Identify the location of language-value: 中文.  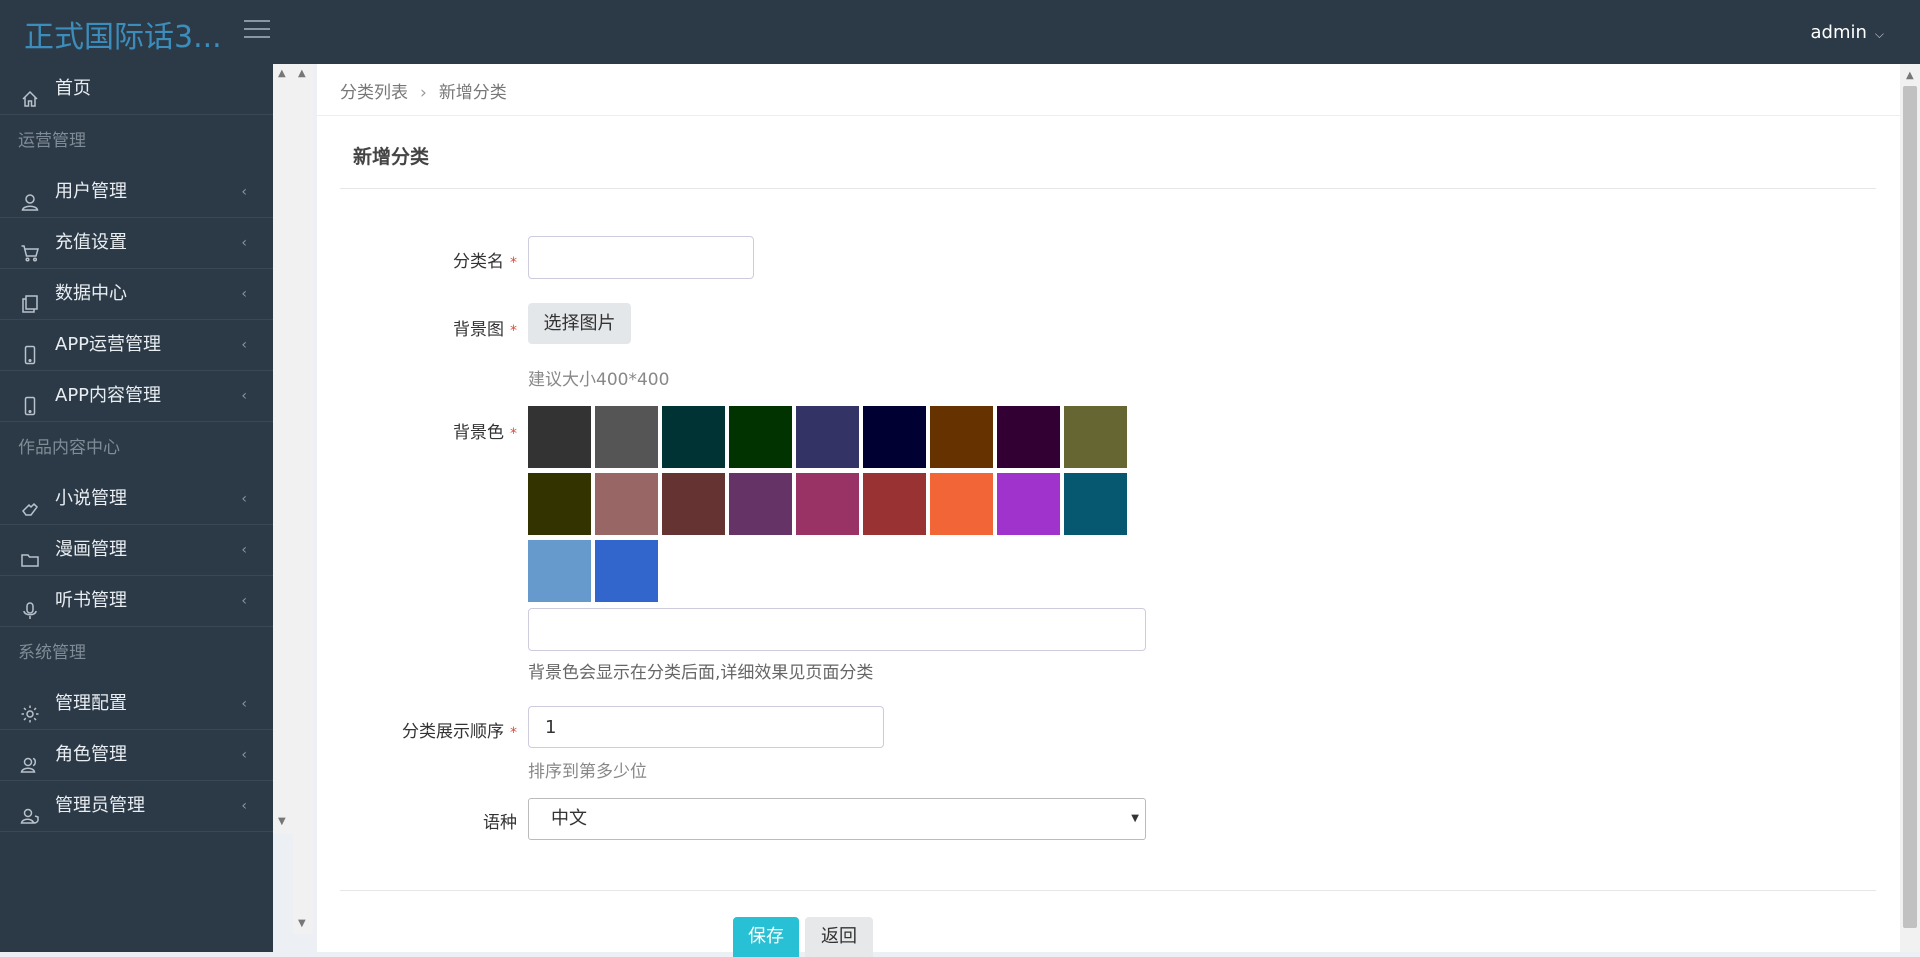
(569, 818).